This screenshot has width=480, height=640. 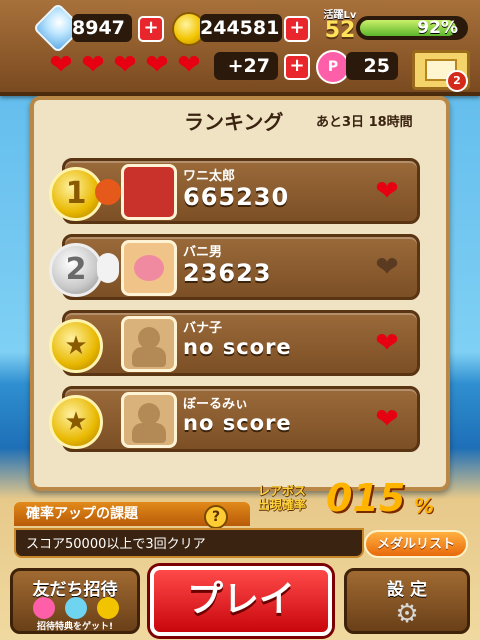 I want to click on ranking-row-1: 1 ワニ太郎 665230 ❤, so click(x=234, y=191).